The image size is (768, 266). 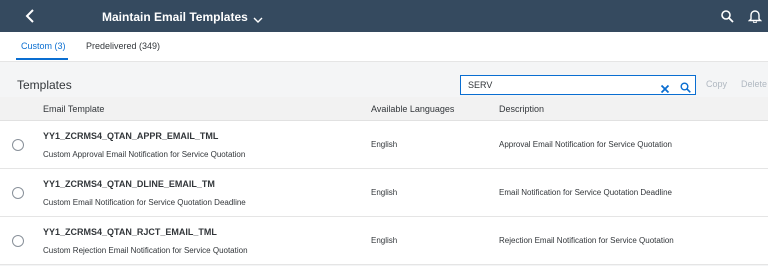 What do you see at coordinates (43, 46) in the screenshot?
I see `tab-custom: Custom (3)` at bounding box center [43, 46].